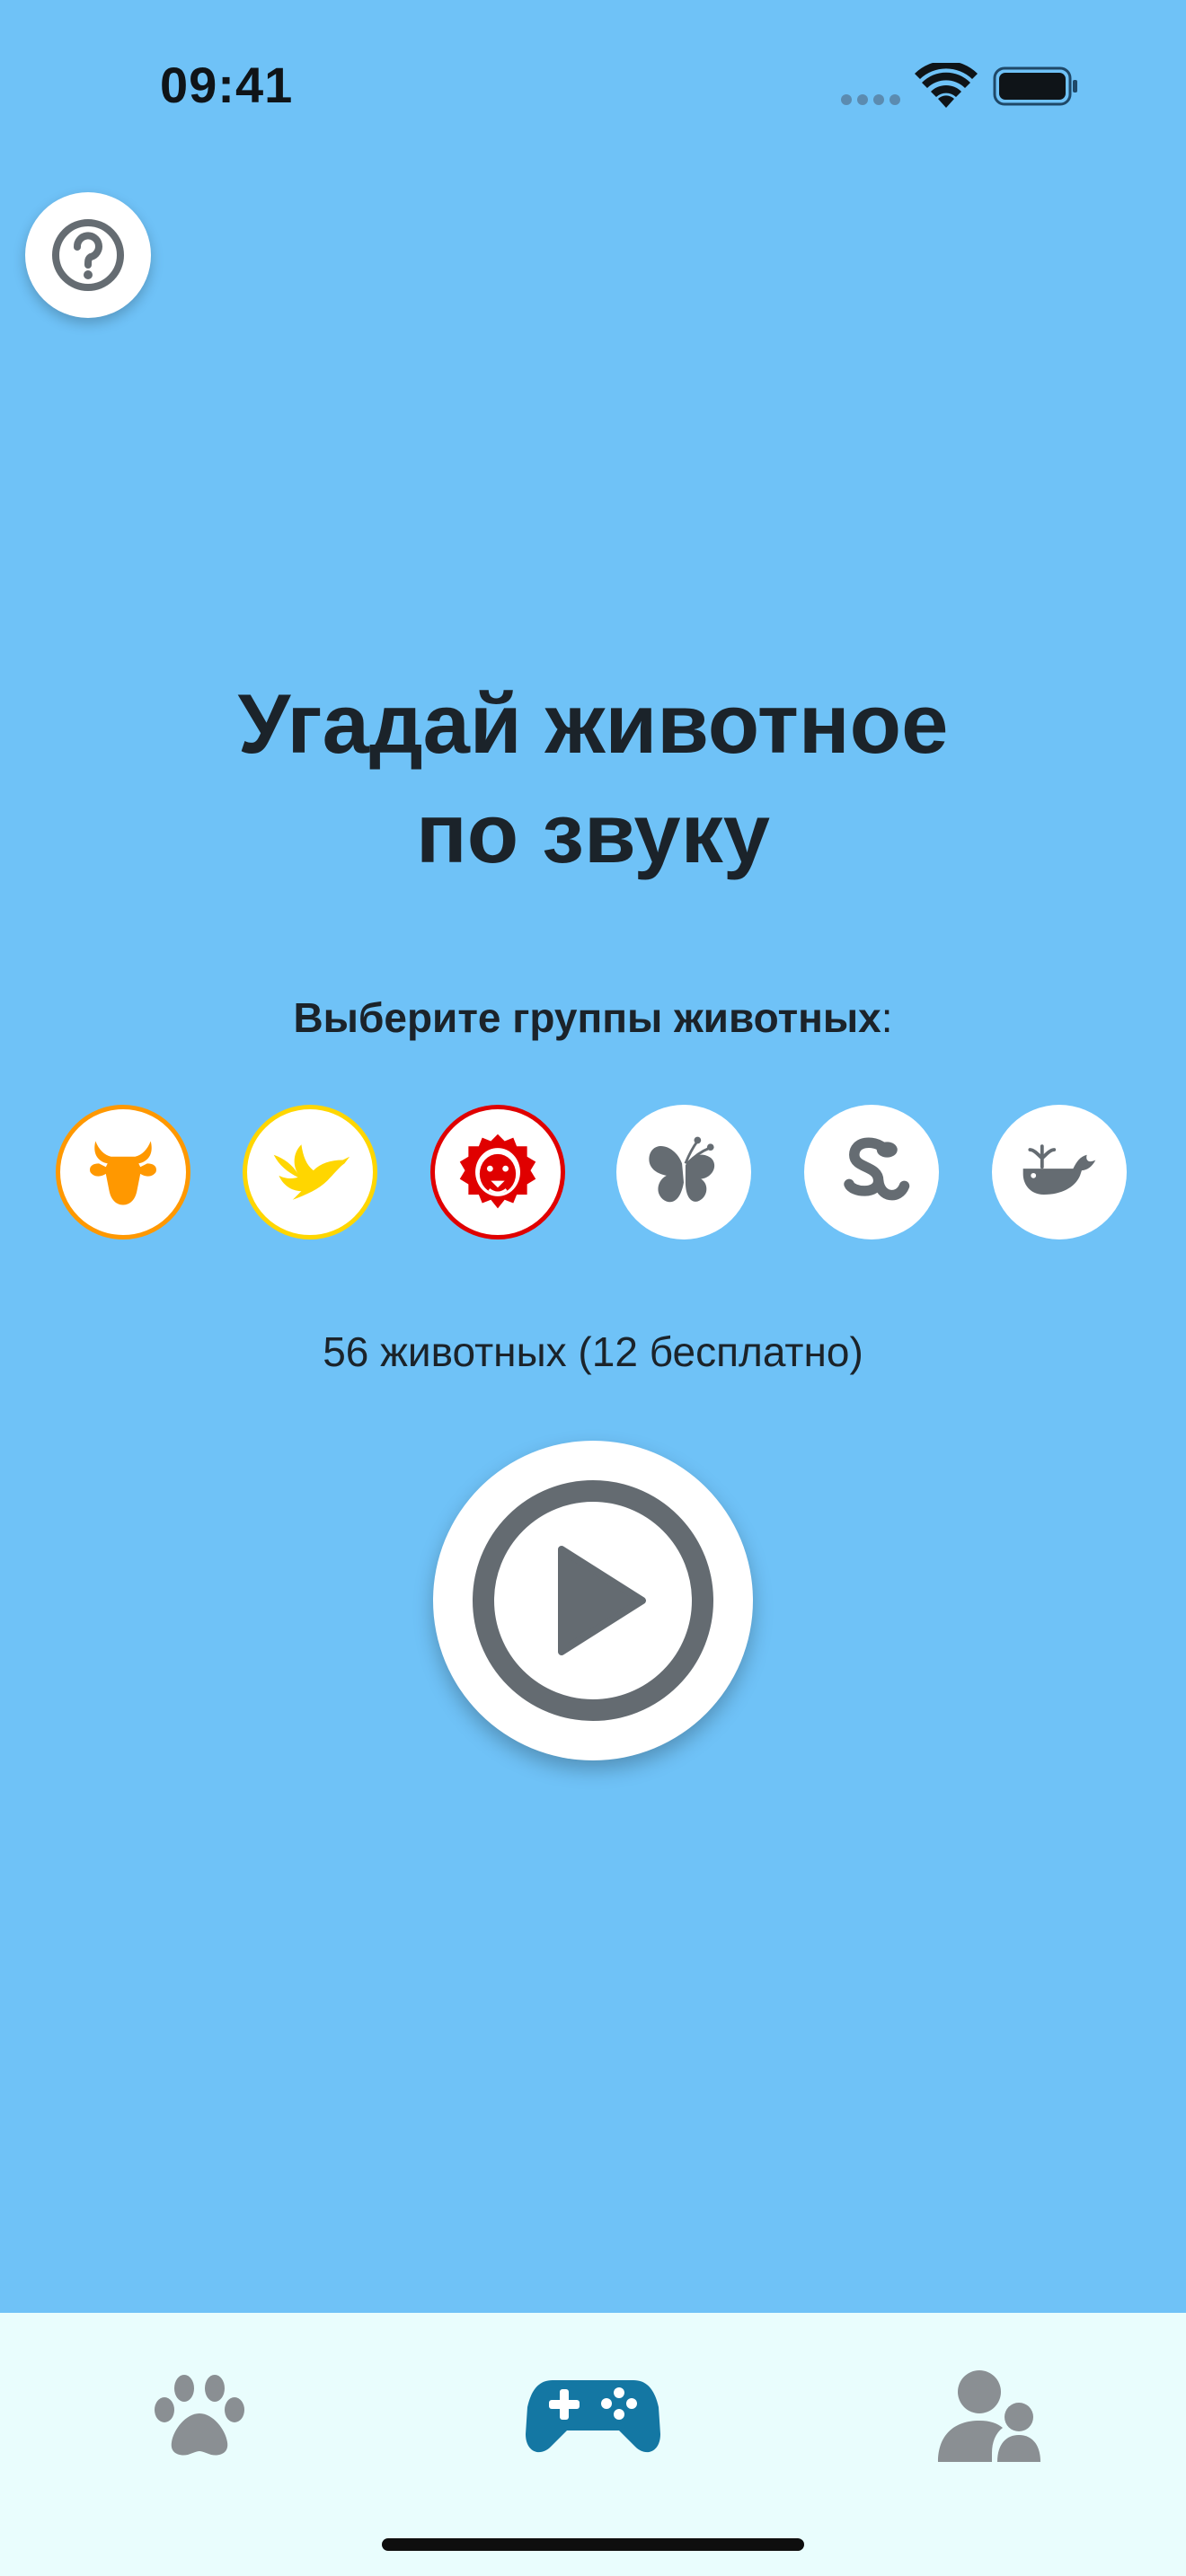  I want to click on bird-icon, so click(311, 1172).